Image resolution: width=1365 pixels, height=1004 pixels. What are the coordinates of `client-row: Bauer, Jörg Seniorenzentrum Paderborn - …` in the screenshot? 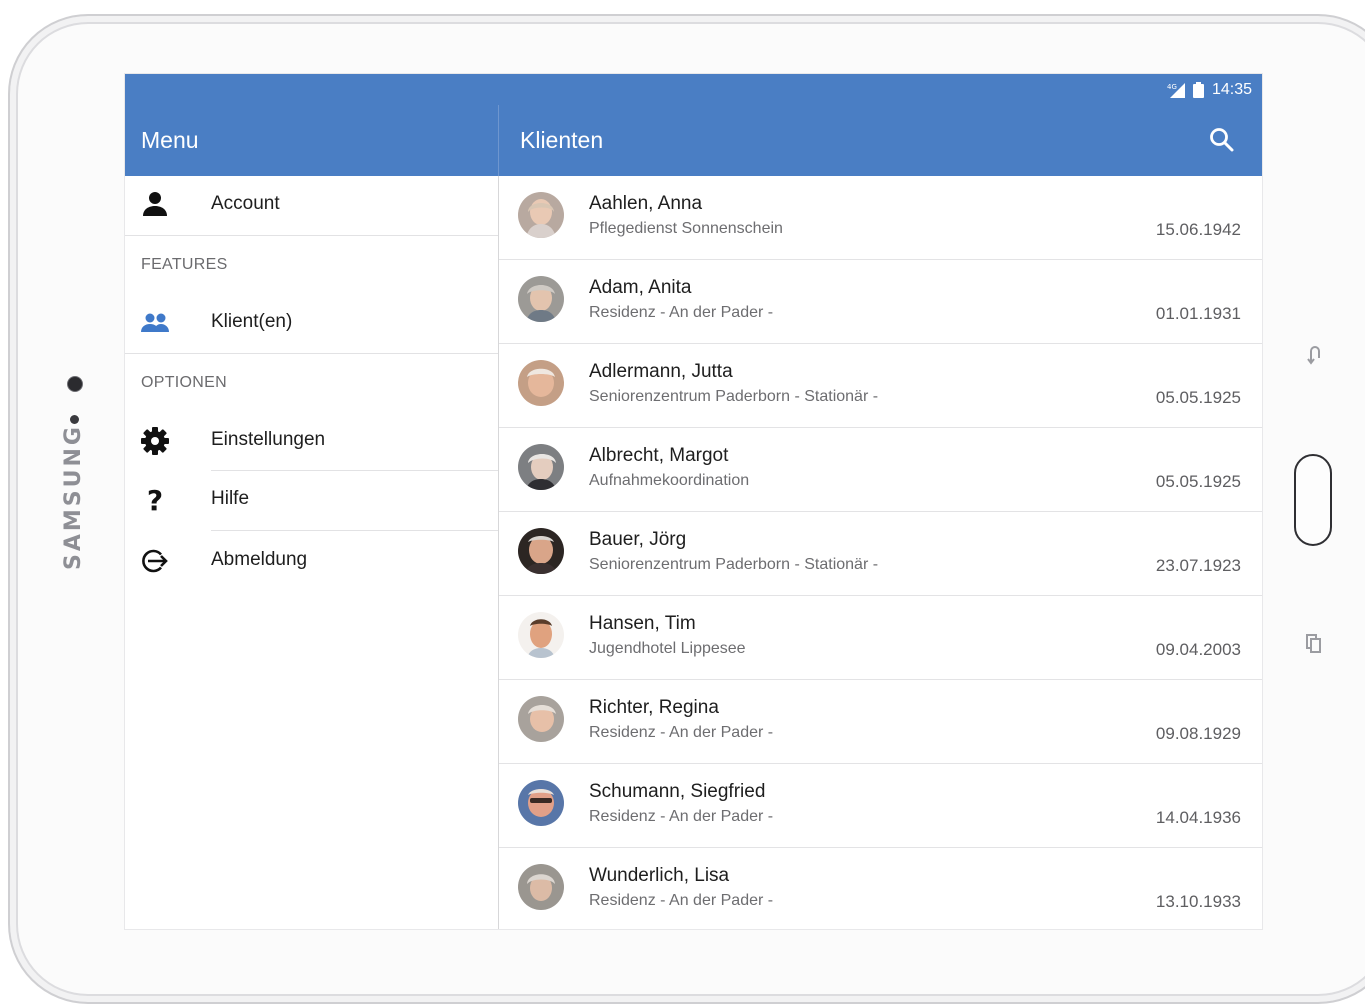 It's located at (880, 554).